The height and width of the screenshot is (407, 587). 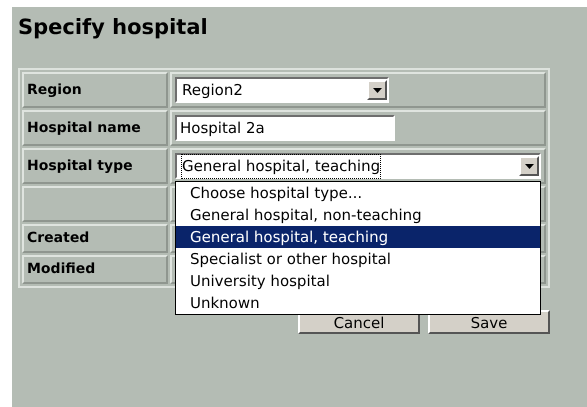 What do you see at coordinates (358, 281) in the screenshot?
I see `dropdown-option: University hospital` at bounding box center [358, 281].